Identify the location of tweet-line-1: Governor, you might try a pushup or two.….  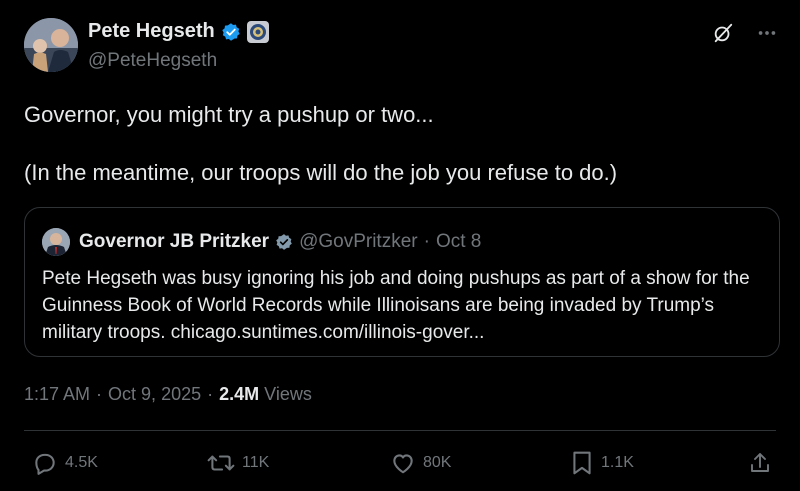
(229, 114).